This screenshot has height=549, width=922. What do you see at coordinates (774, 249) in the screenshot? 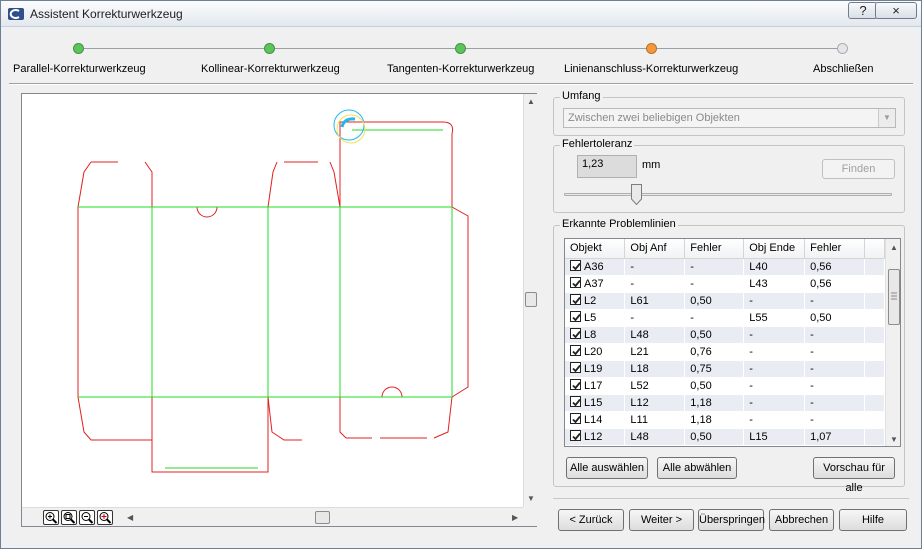
I see `column-header-obj-ende: Obj Ende` at bounding box center [774, 249].